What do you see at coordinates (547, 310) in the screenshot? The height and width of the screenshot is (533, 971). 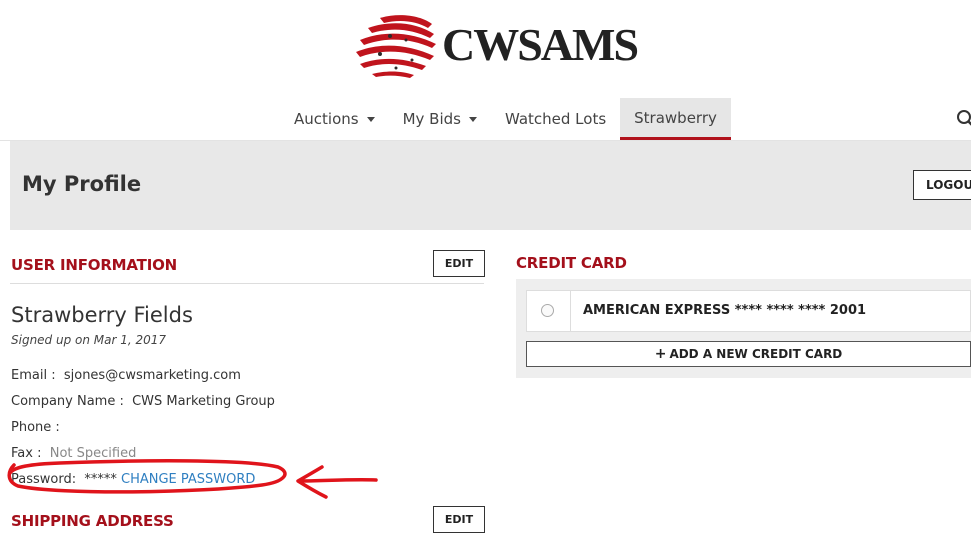 I see `card-select-radio` at bounding box center [547, 310].